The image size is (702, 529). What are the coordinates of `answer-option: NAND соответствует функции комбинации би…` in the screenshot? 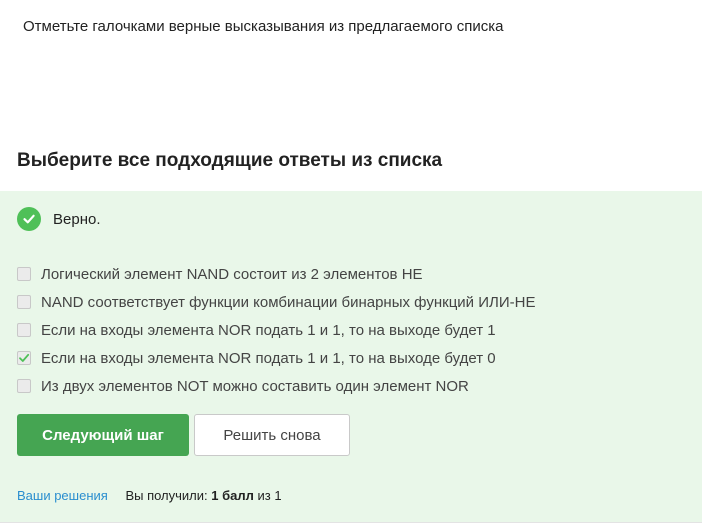 It's located at (276, 302).